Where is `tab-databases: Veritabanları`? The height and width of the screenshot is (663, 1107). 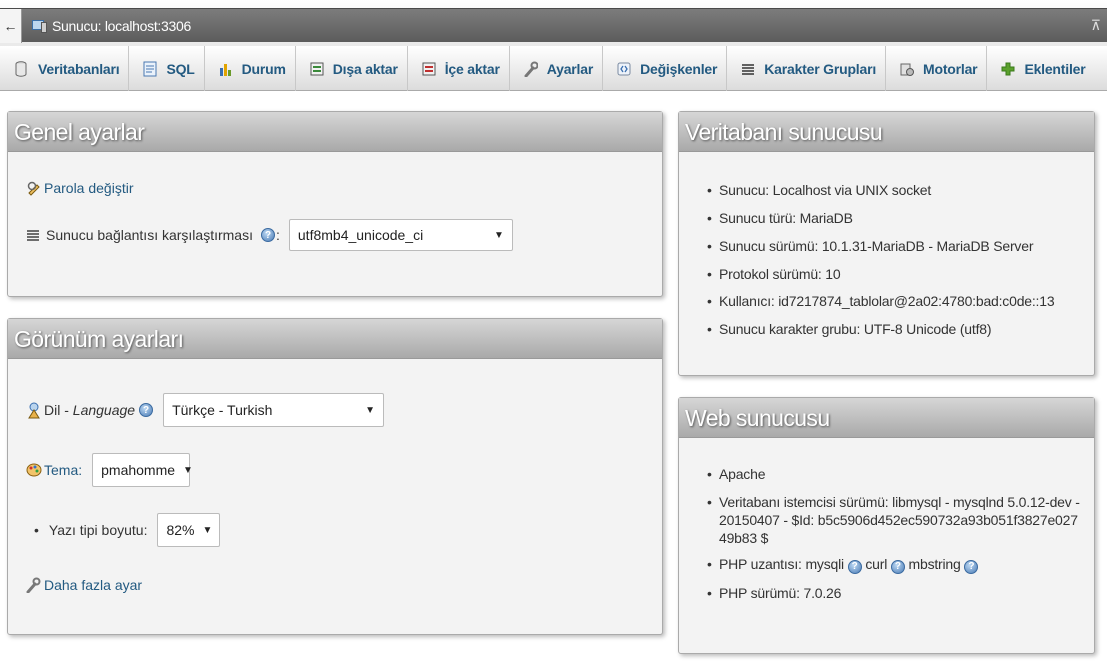
tab-databases: Veritabanları is located at coordinates (65, 68).